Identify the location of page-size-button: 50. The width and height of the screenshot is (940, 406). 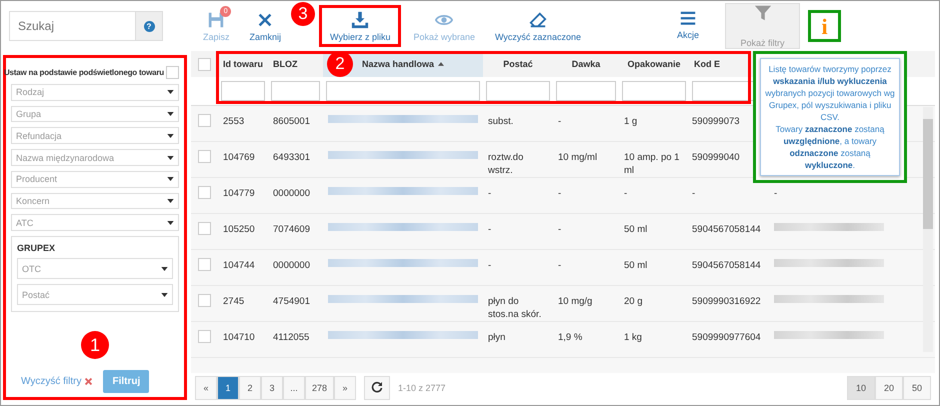
(917, 388).